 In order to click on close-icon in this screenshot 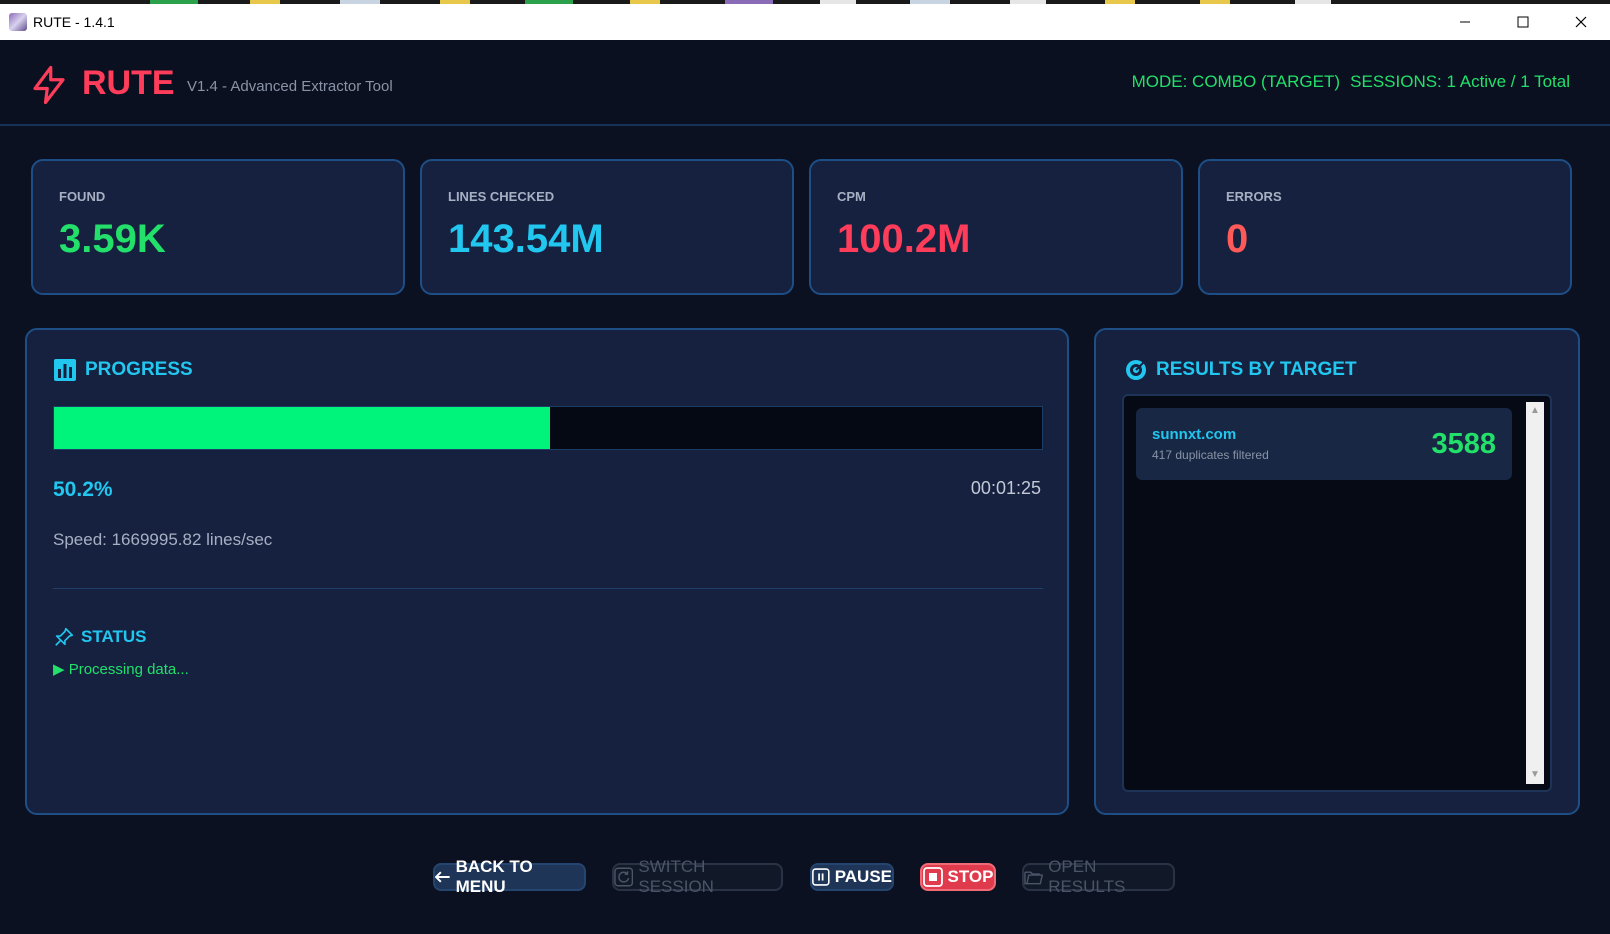, I will do `click(1581, 22)`.